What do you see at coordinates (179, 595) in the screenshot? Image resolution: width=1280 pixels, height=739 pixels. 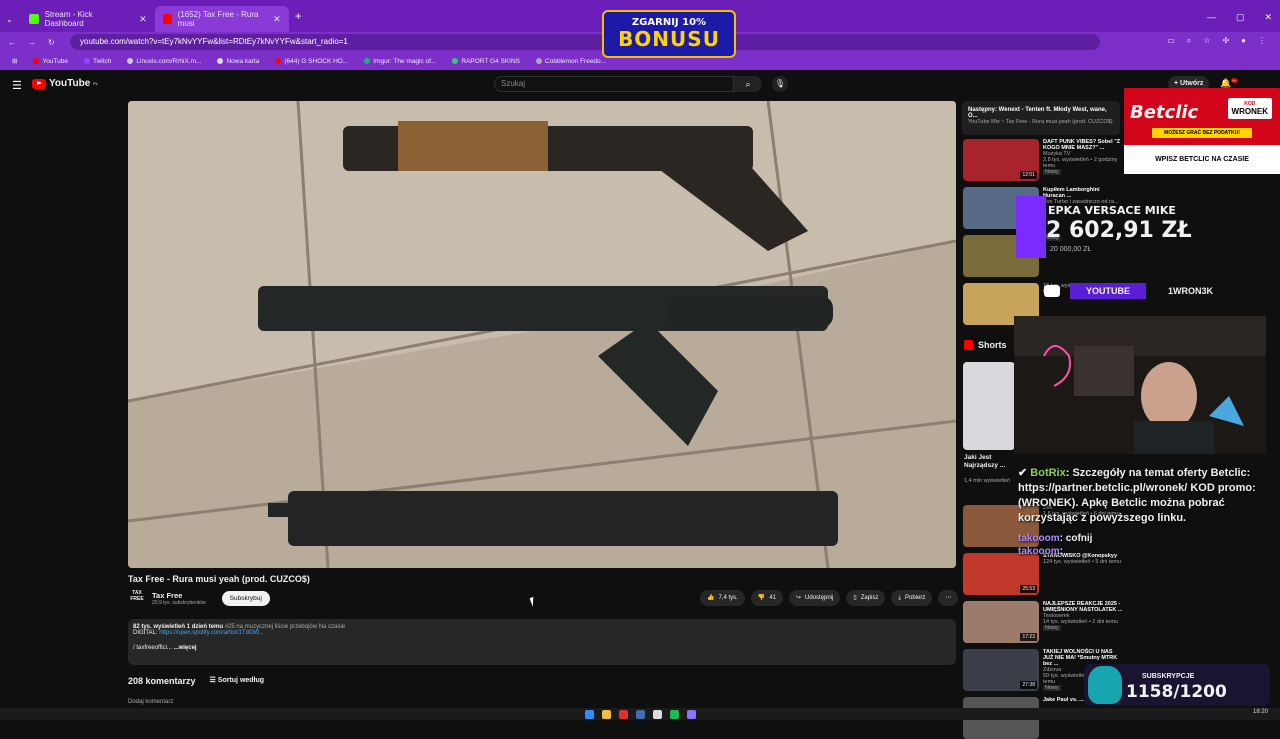 I see `channel-name: Tax Free` at bounding box center [179, 595].